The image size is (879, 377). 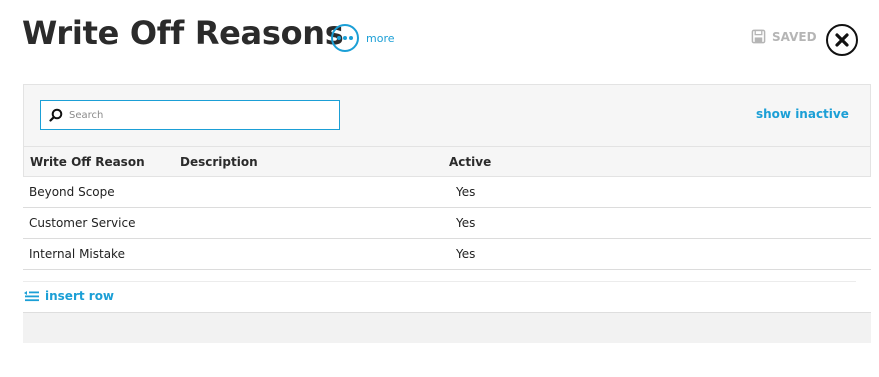 I want to click on saved-status: SAVED, so click(x=784, y=36).